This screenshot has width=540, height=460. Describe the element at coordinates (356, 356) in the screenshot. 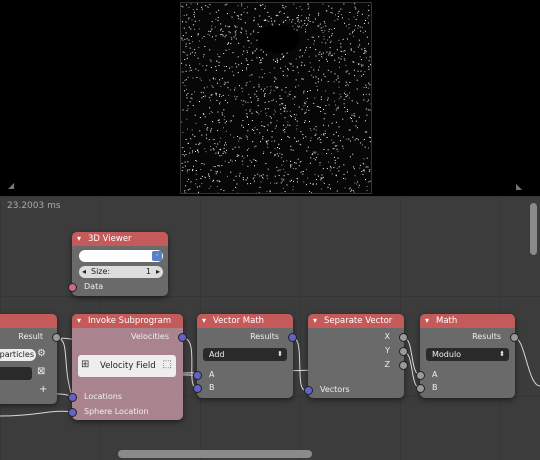

I see `node-separate-vector: Separate Vector X Y Z Vectors` at that location.